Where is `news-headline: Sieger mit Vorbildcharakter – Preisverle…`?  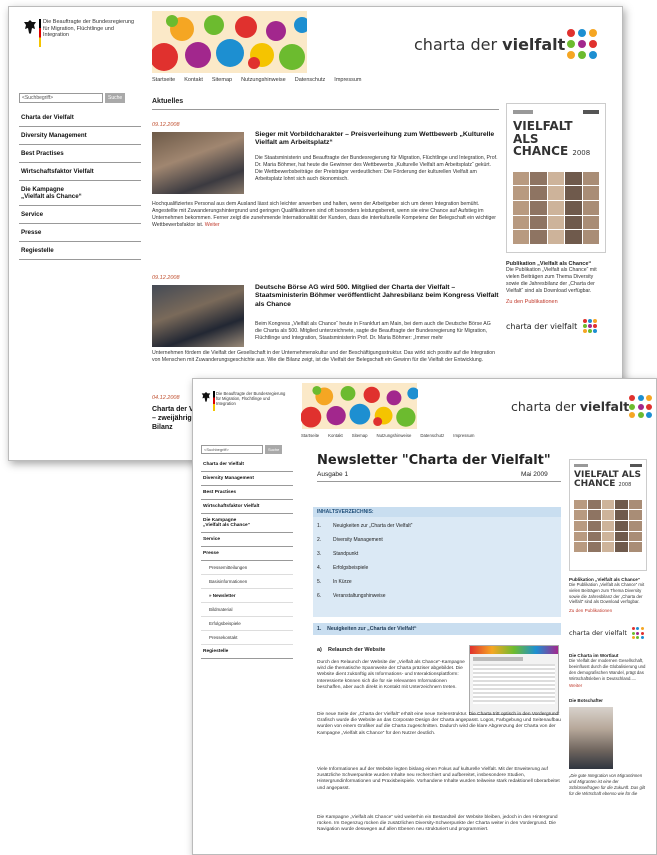
news-headline: Sieger mit Vorbildcharakter – Preisverle… is located at coordinates (377, 139).